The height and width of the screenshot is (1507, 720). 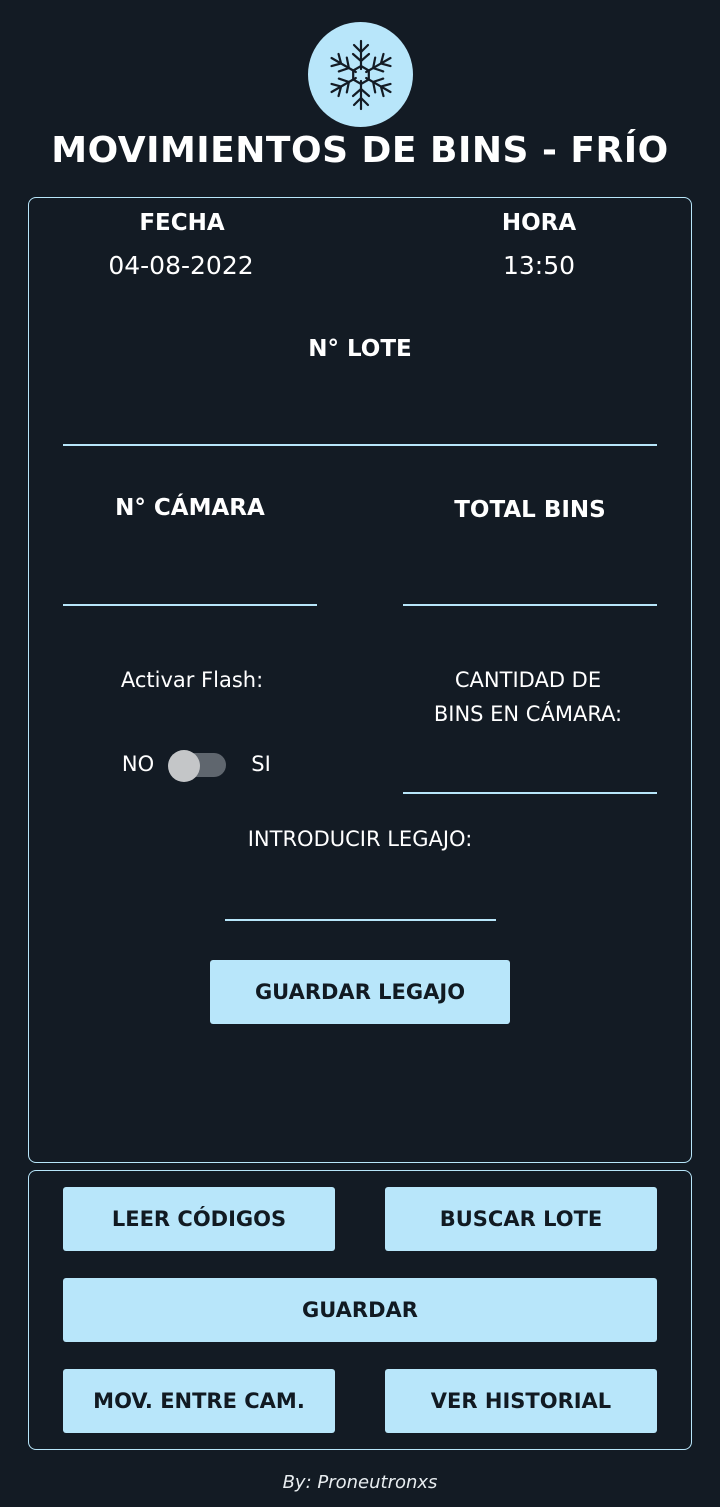 I want to click on flash-toggle-knob, so click(x=184, y=766).